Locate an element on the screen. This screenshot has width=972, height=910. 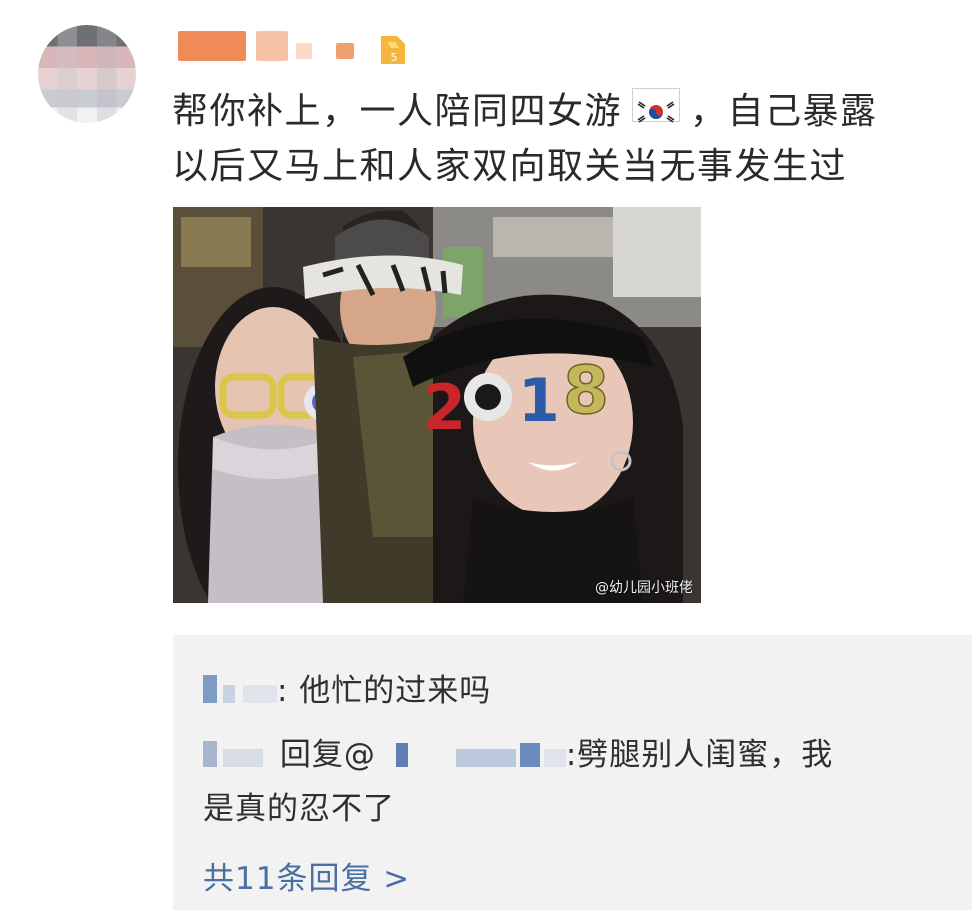
glasses-digit-1: 1 is located at coordinates (539, 401).